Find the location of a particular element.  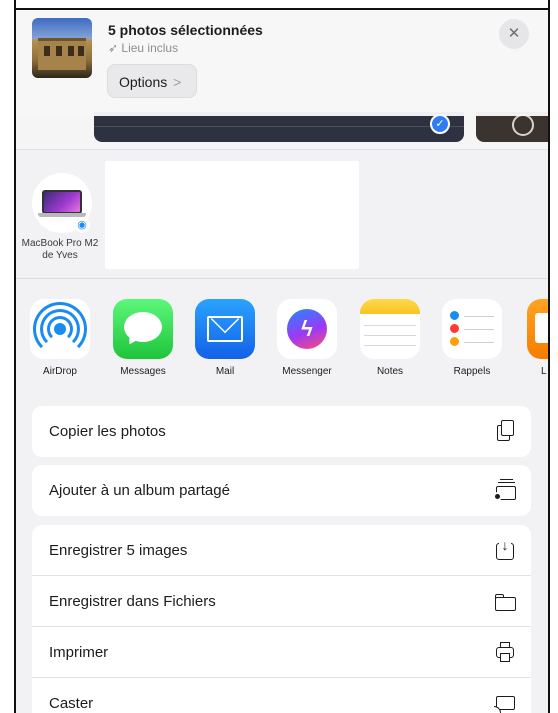

options-button: Options > is located at coordinates (152, 81).